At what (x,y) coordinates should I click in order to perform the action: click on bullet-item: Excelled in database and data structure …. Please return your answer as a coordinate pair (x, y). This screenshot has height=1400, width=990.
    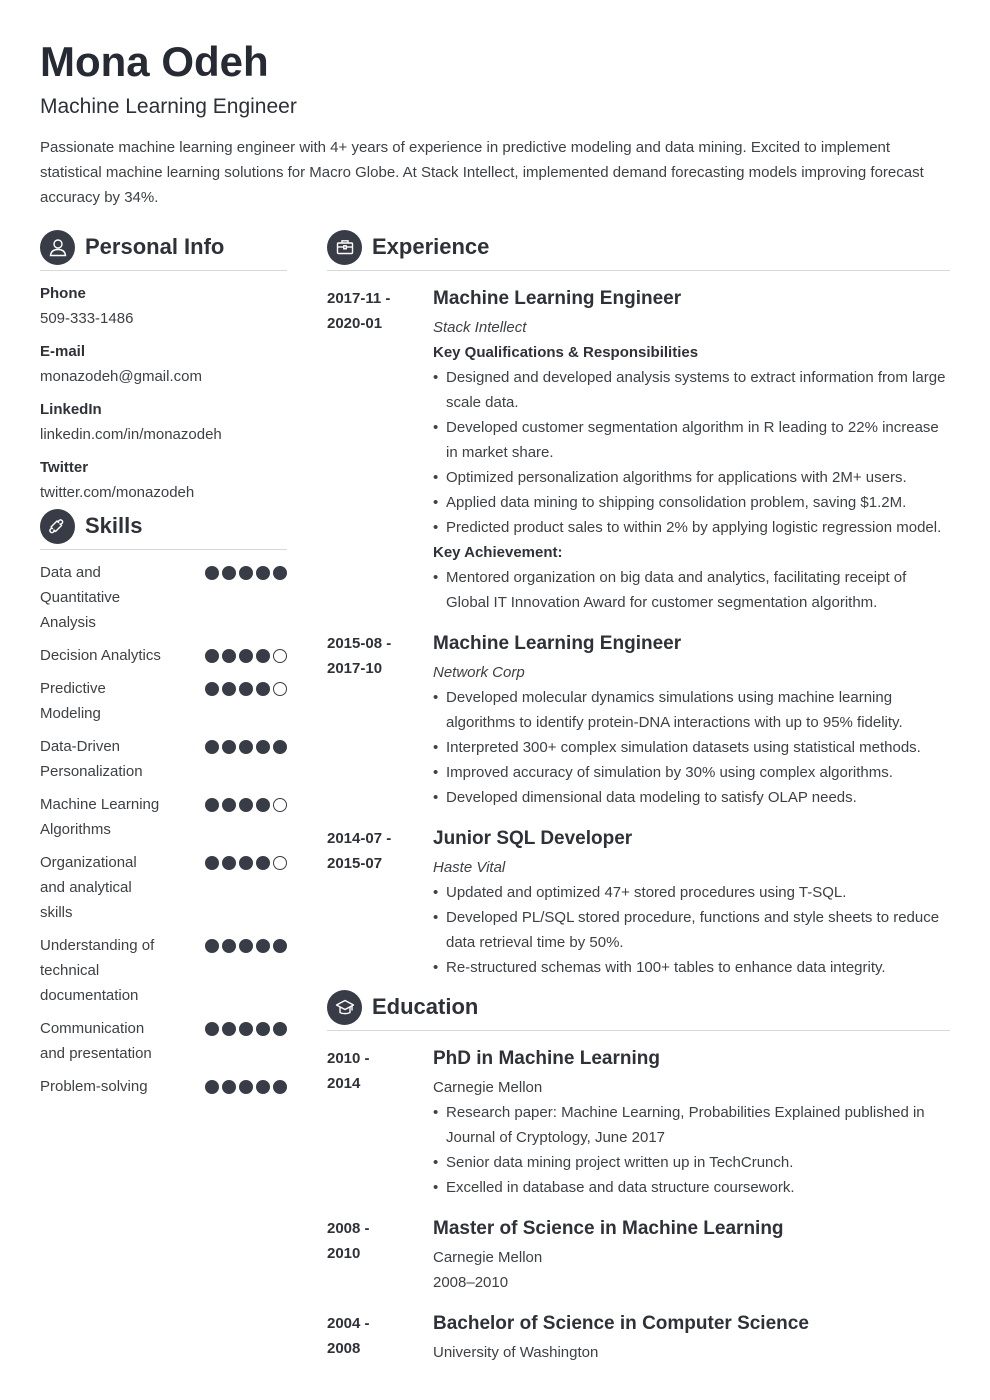
    Looking at the image, I should click on (691, 1187).